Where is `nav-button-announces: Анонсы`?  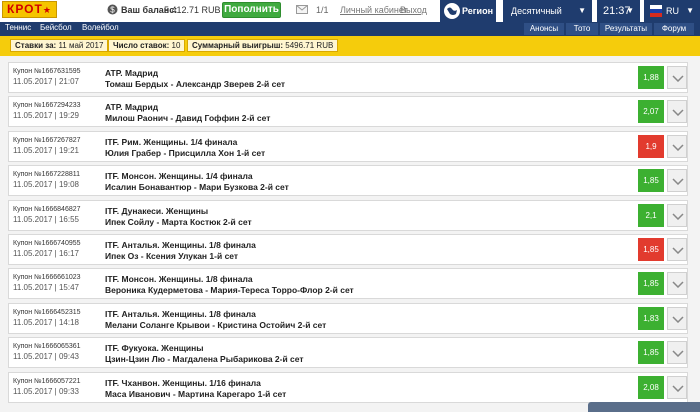 nav-button-announces: Анонсы is located at coordinates (544, 29).